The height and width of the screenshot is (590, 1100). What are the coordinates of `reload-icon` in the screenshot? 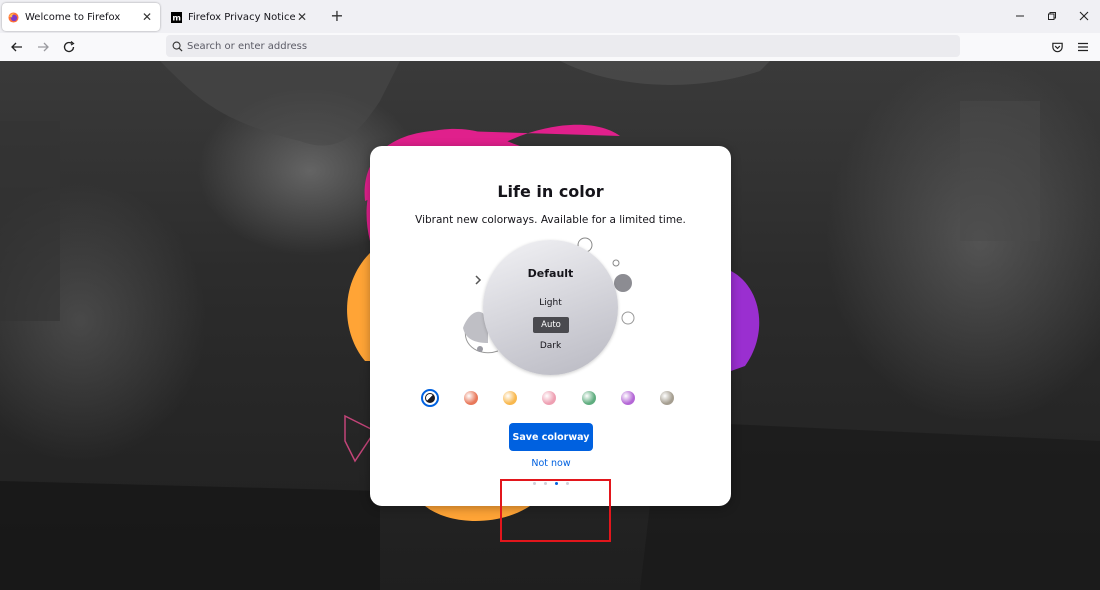 It's located at (69, 47).